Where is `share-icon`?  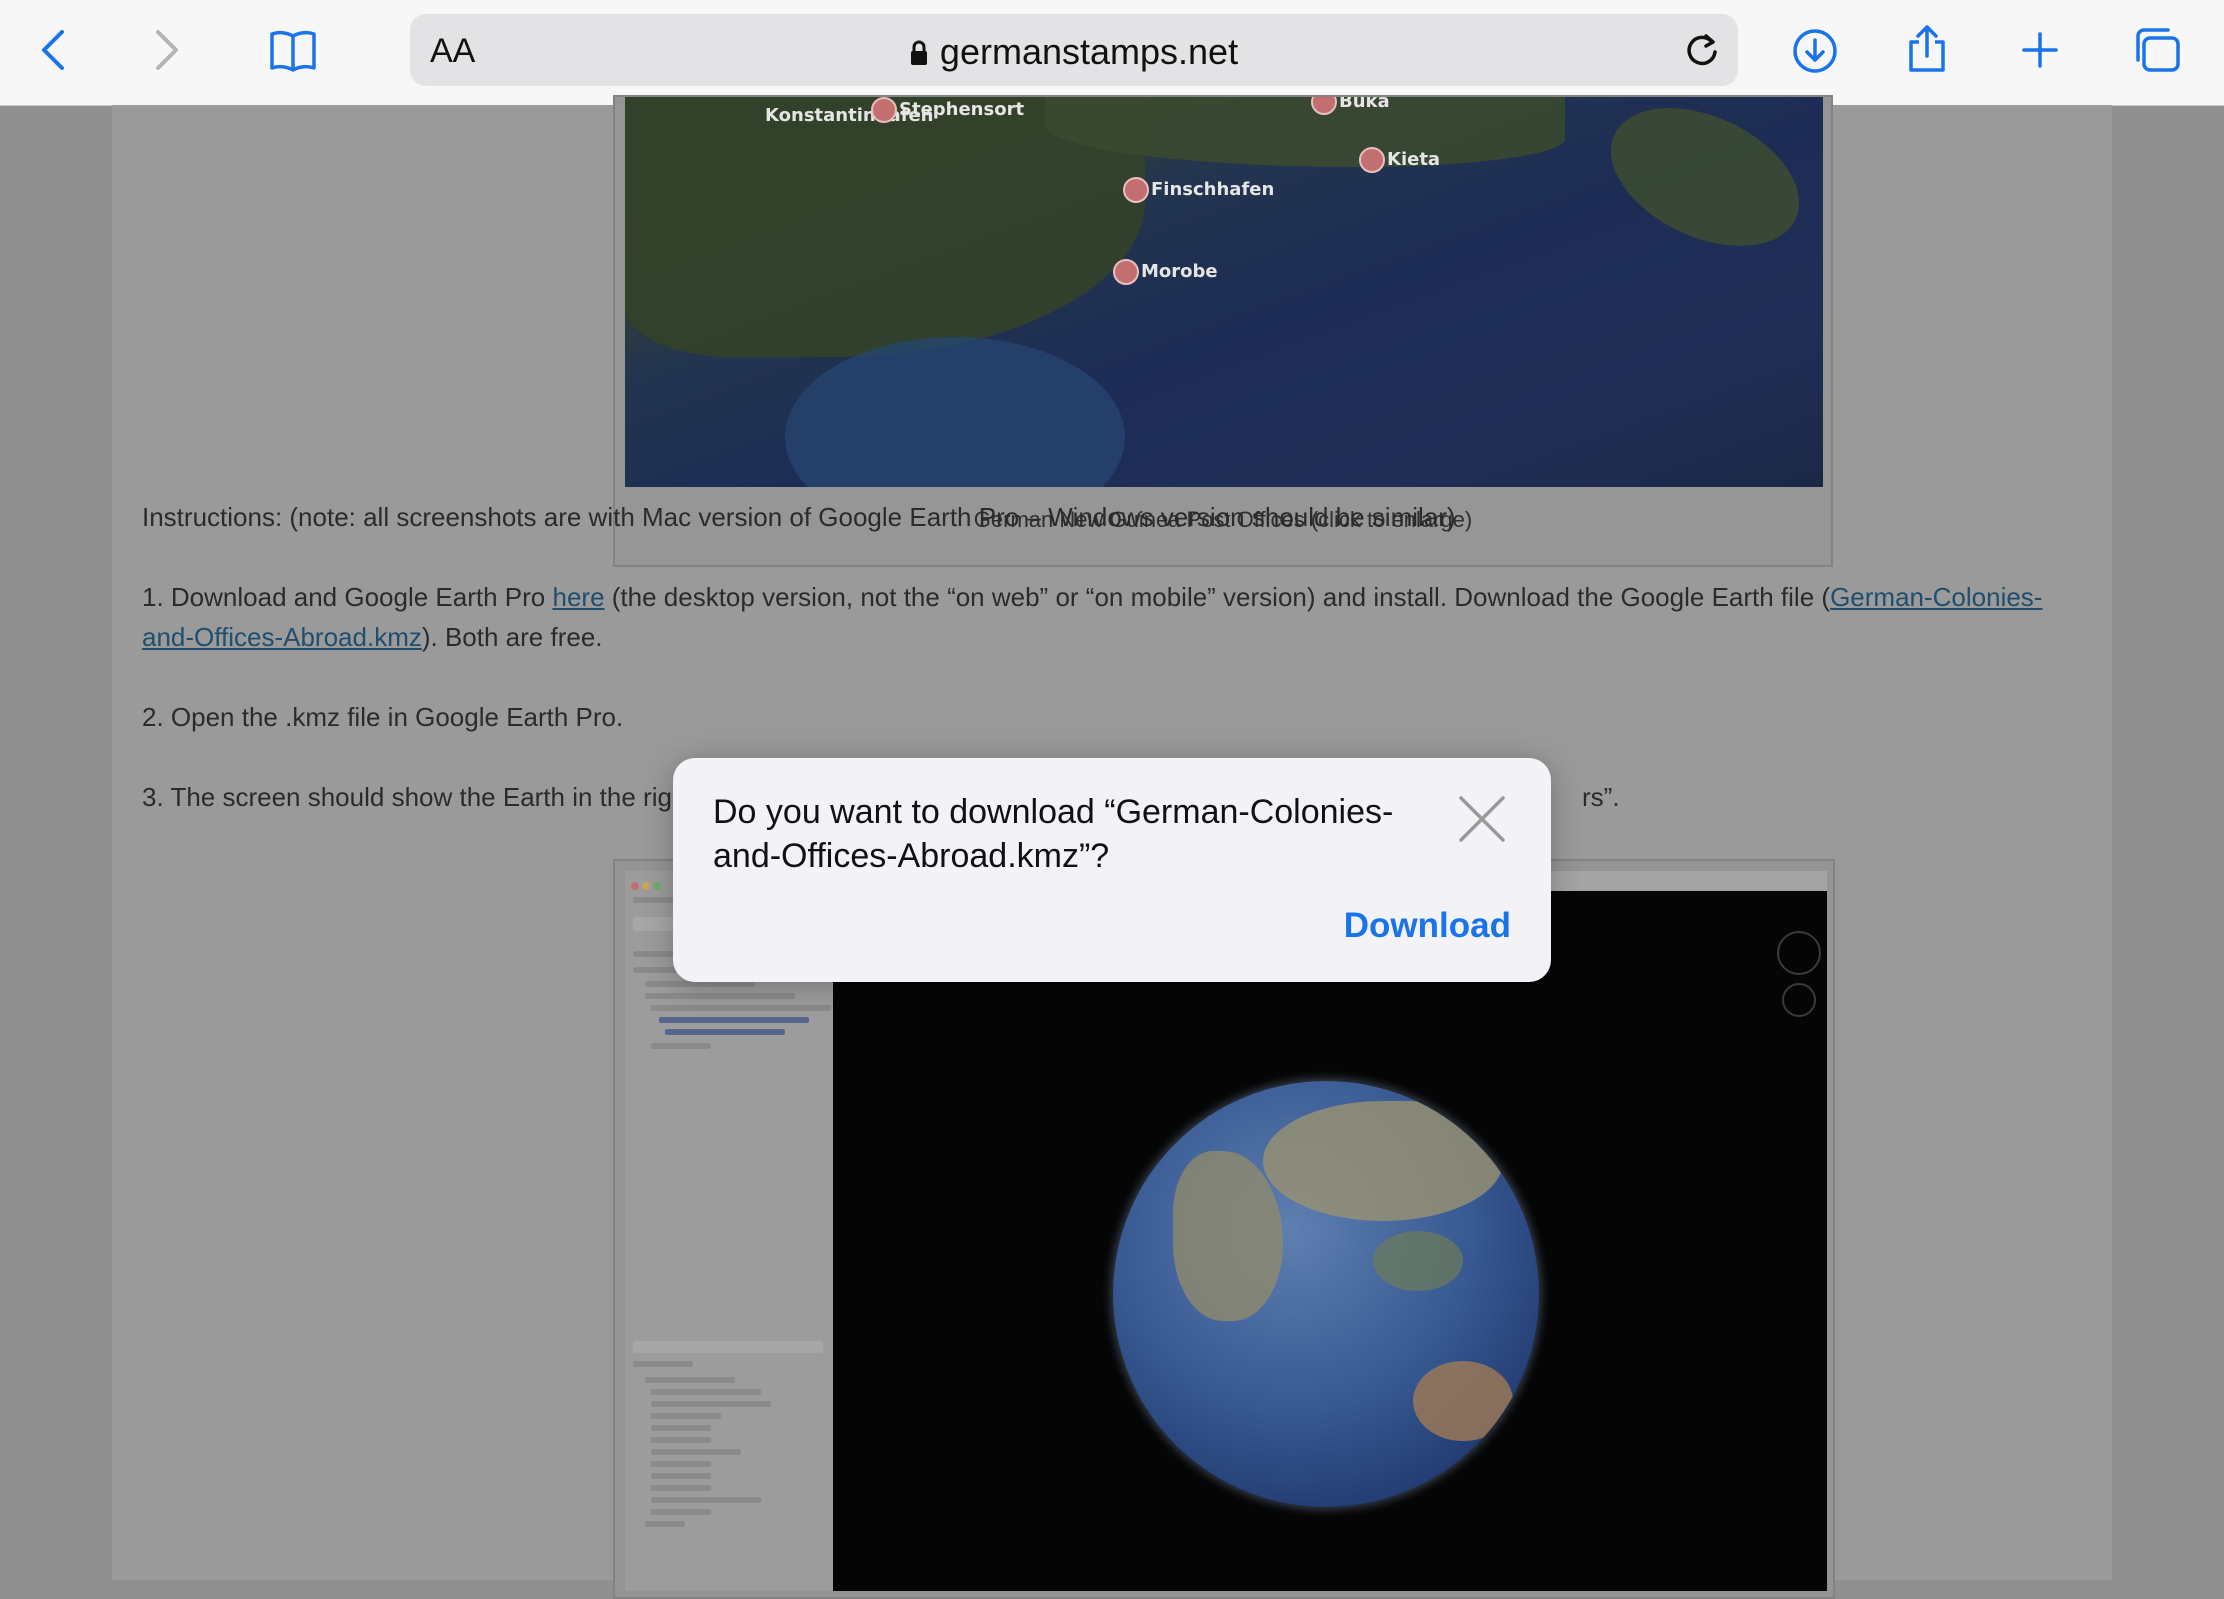
share-icon is located at coordinates (1927, 49).